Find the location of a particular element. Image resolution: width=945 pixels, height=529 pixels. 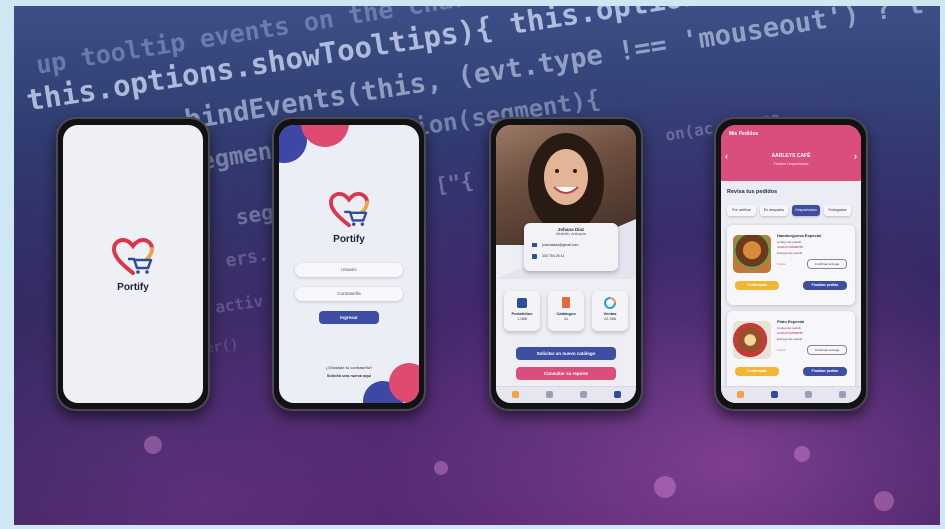

phone-icon is located at coordinates (534, 256).